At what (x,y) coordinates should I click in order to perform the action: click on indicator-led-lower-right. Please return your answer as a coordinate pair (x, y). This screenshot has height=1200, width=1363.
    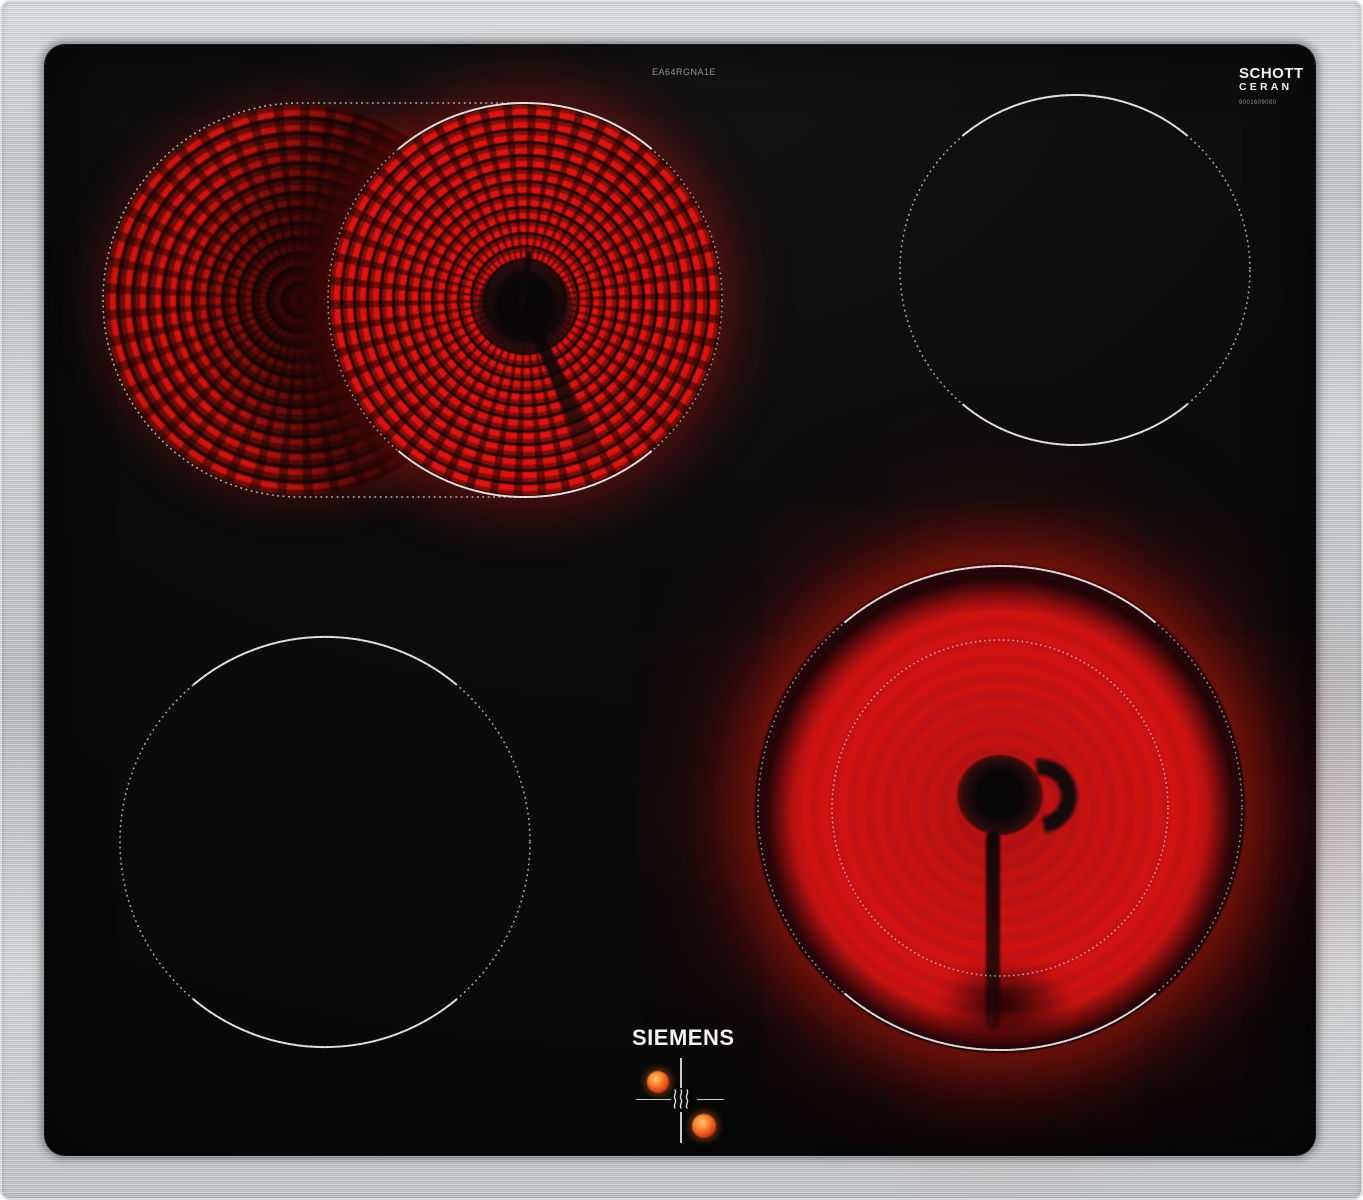
    Looking at the image, I should click on (704, 1126).